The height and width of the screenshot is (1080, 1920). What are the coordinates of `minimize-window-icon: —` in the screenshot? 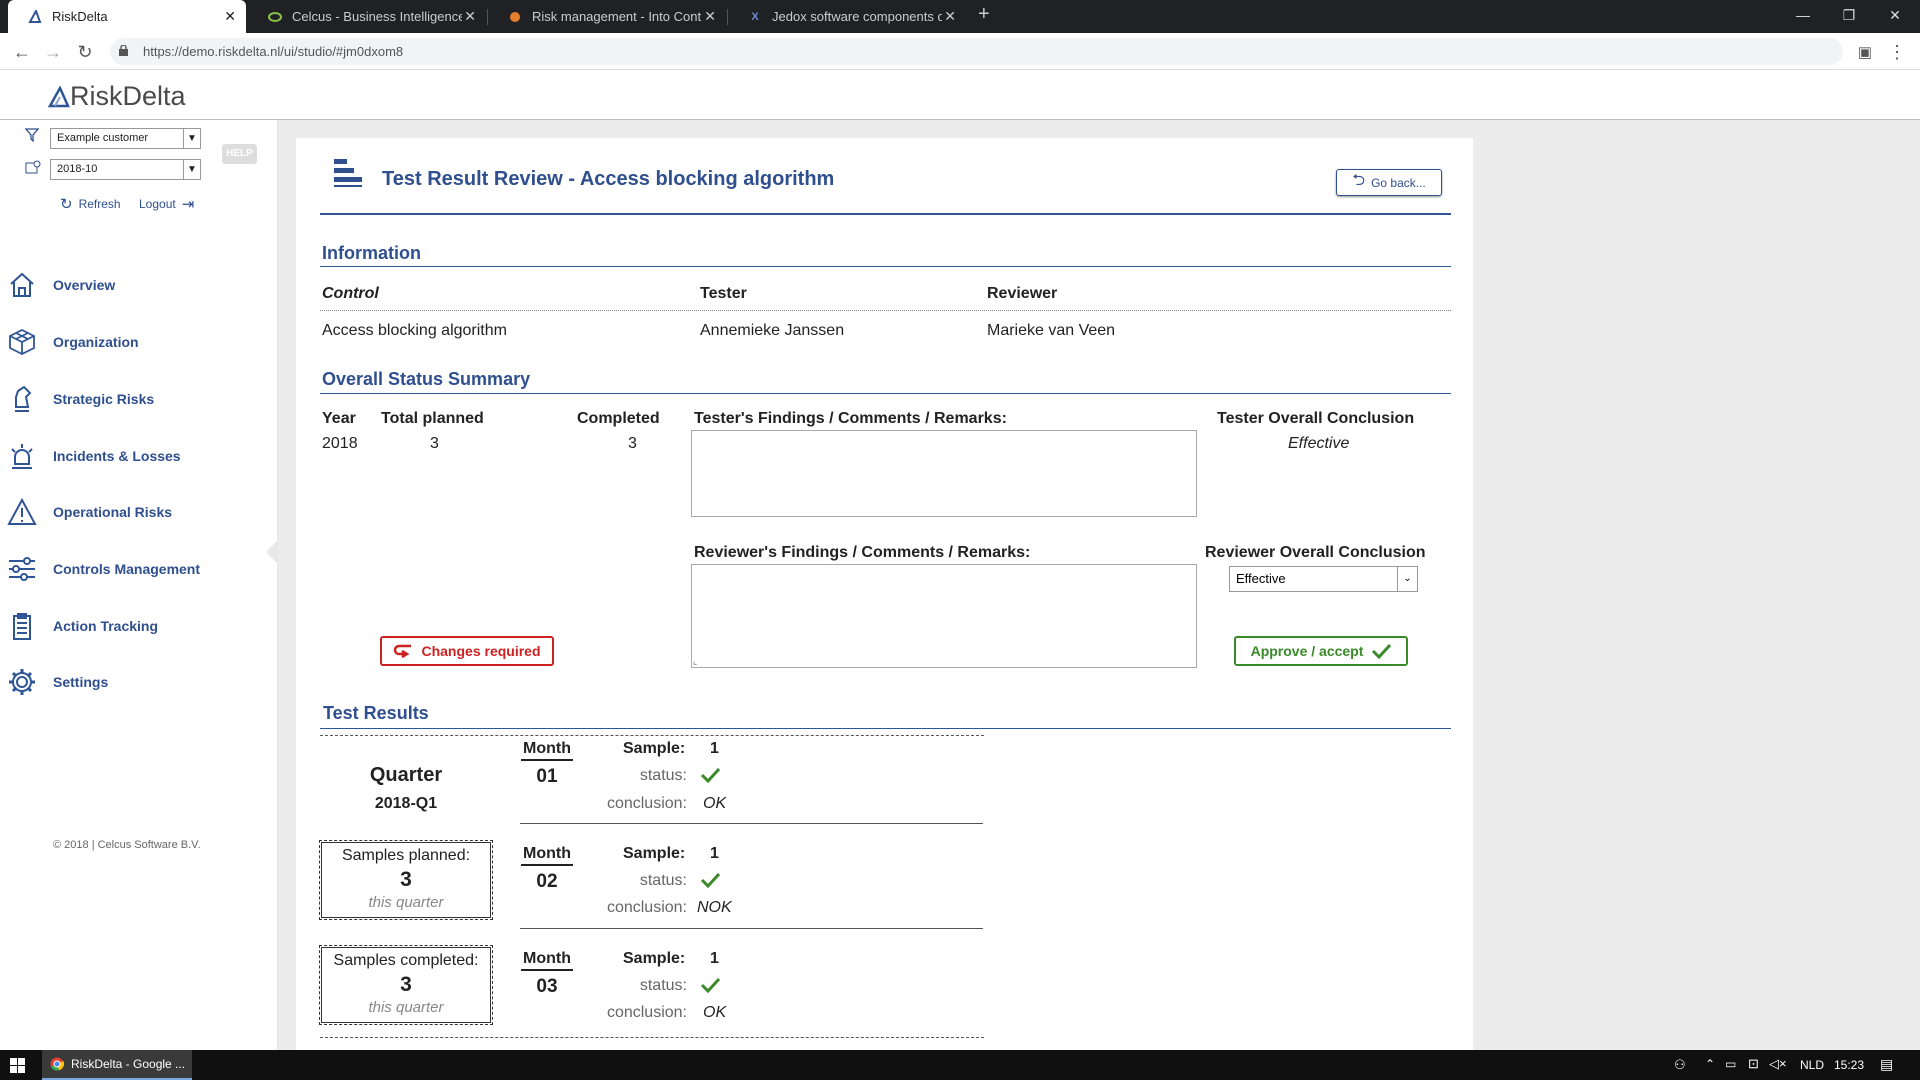 It's located at (1803, 15).